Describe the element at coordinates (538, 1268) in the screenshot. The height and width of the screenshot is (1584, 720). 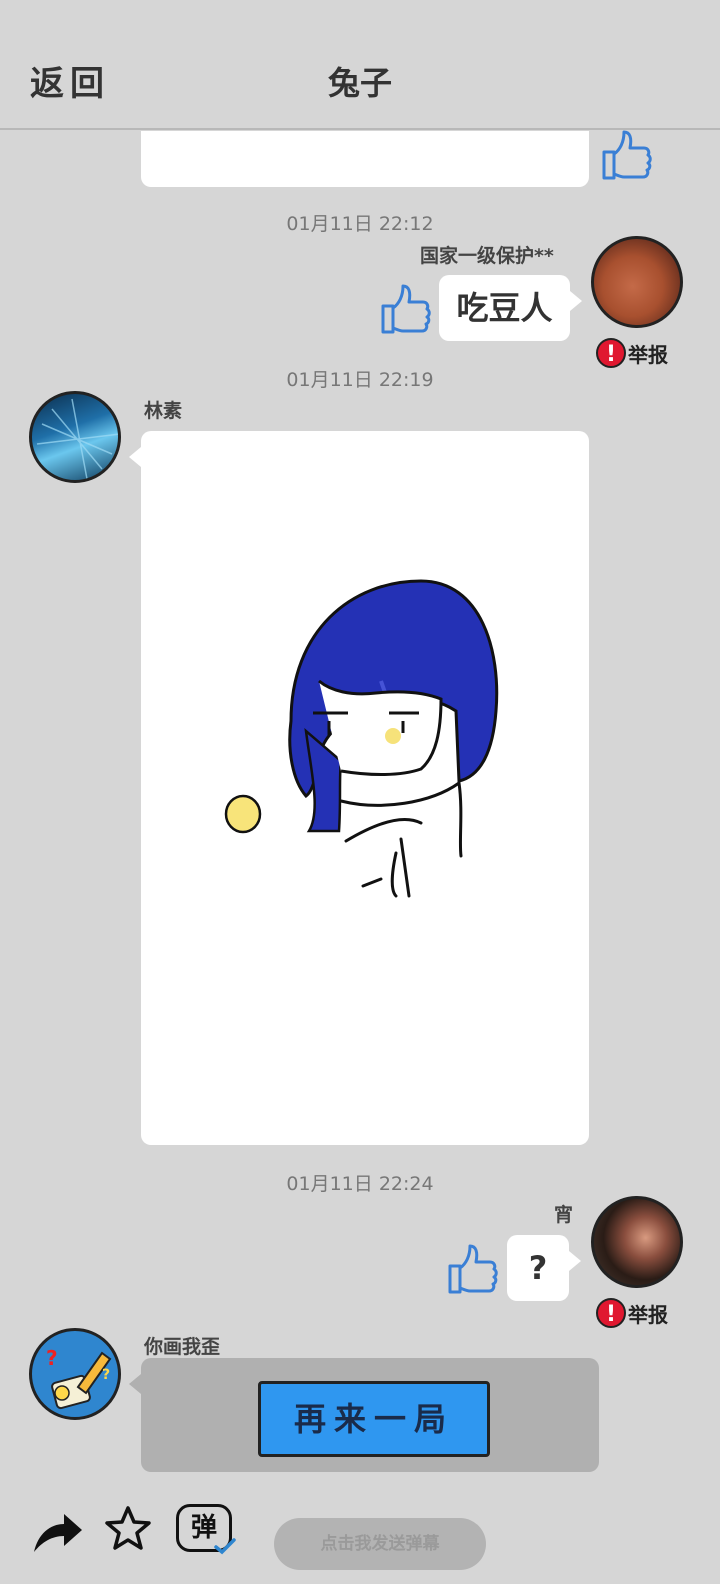
I see `message-text: ?` at that location.